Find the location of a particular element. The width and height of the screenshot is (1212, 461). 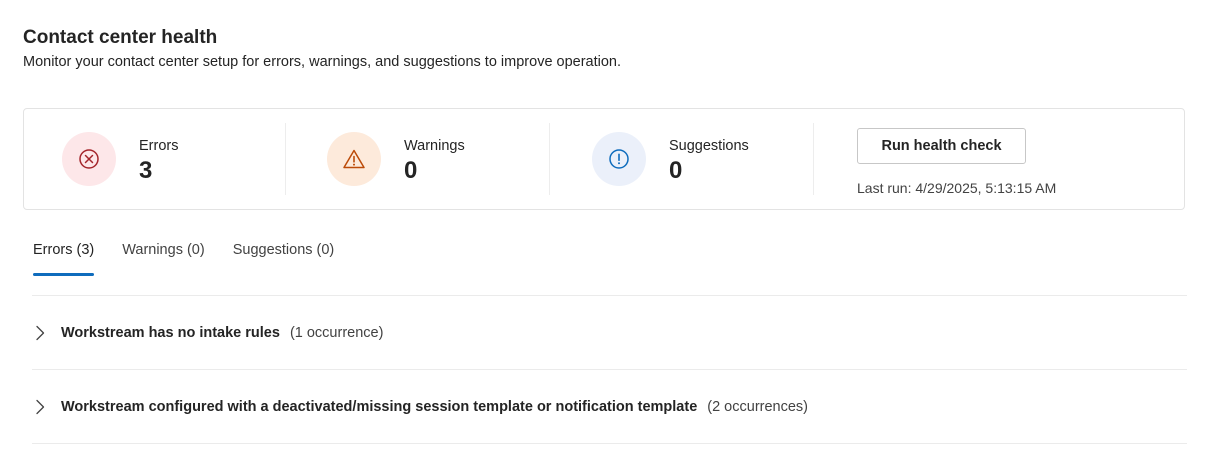

page-title: Contact center health is located at coordinates (120, 37).